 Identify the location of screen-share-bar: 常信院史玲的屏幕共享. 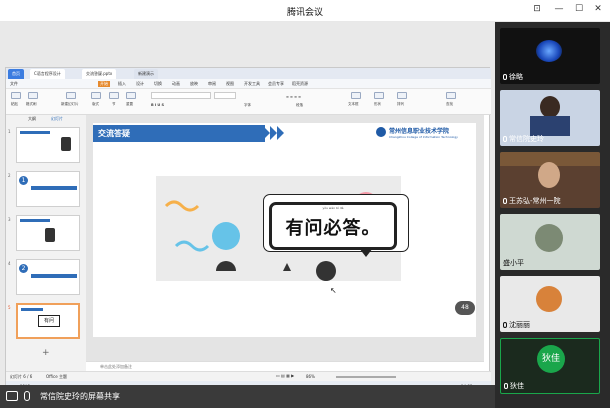
(247, 396).